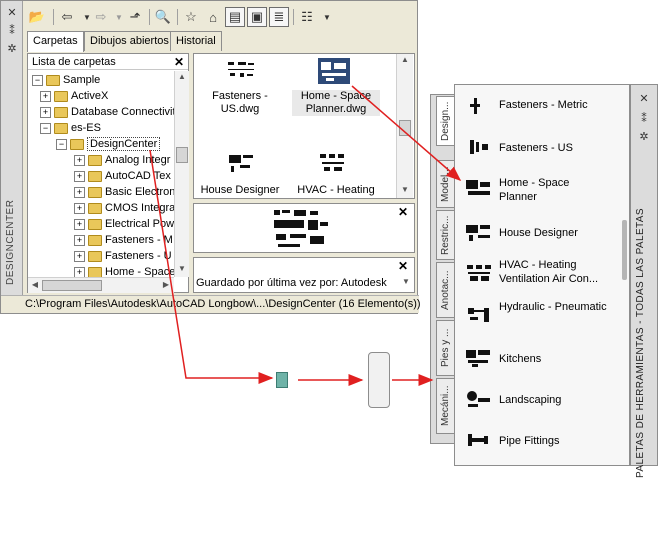 The height and width of the screenshot is (533, 660). What do you see at coordinates (108, 62) in the screenshot?
I see `folder-list-header: Lista de carpetas ✕` at bounding box center [108, 62].